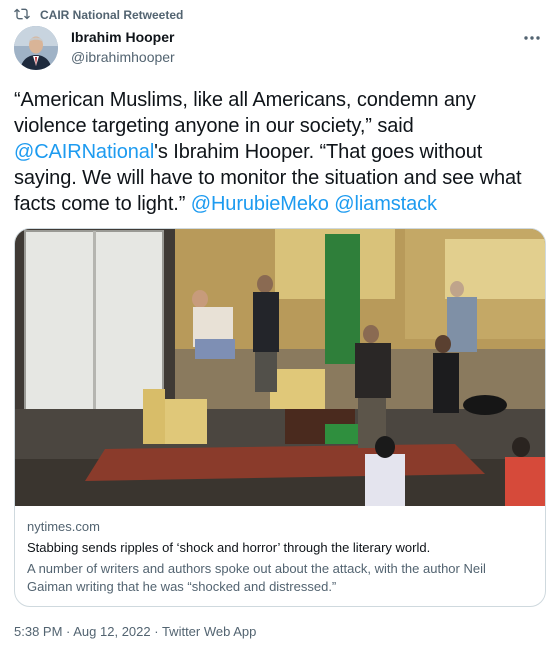 This screenshot has width=558, height=648. I want to click on tweet-meta: 5:38 PM · Aug 12, 2022 · Twitter Web App, so click(135, 631).